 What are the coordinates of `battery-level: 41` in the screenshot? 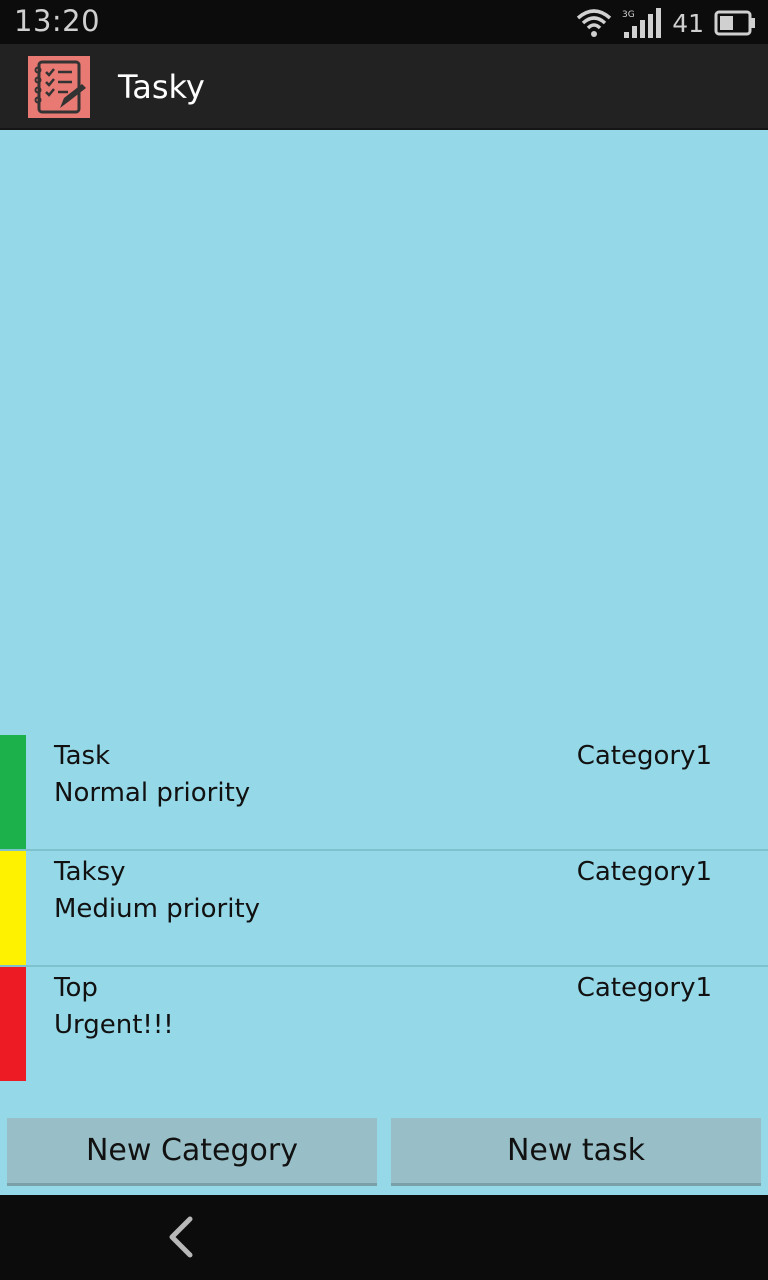 It's located at (688, 23).